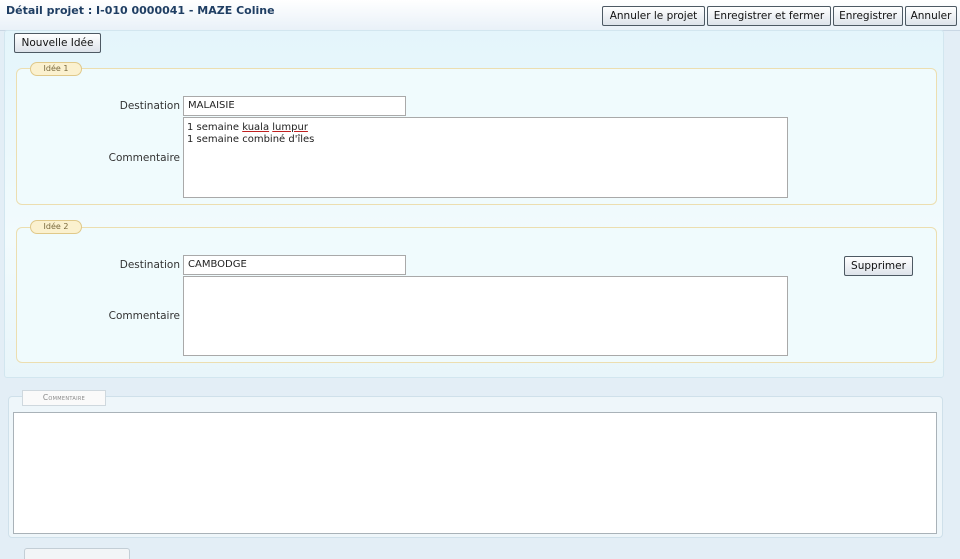 The width and height of the screenshot is (960, 559). What do you see at coordinates (290, 127) in the screenshot?
I see `comment-text-misspelled: lumpur` at bounding box center [290, 127].